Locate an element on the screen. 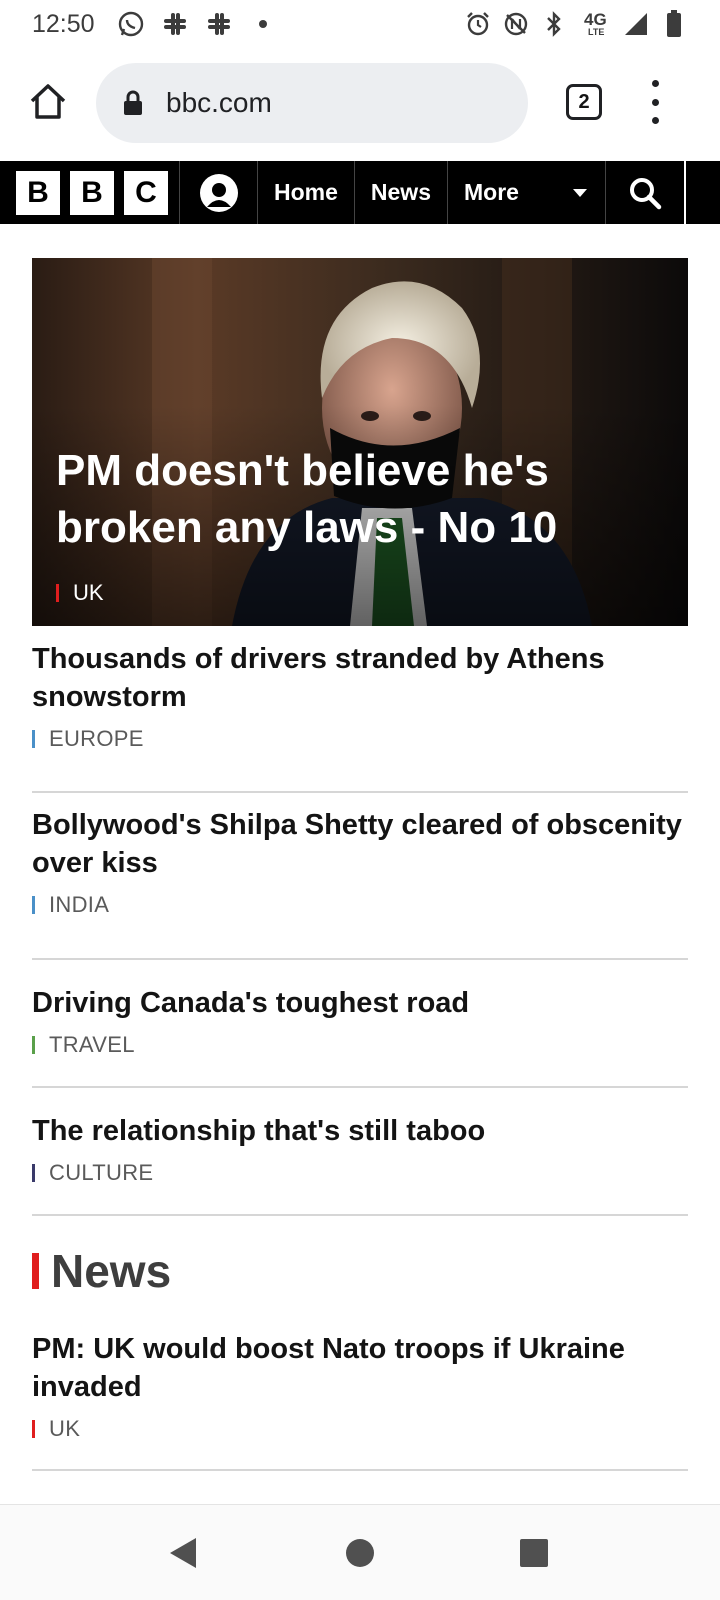 This screenshot has width=720, height=1600. nav-news: News is located at coordinates (401, 192).